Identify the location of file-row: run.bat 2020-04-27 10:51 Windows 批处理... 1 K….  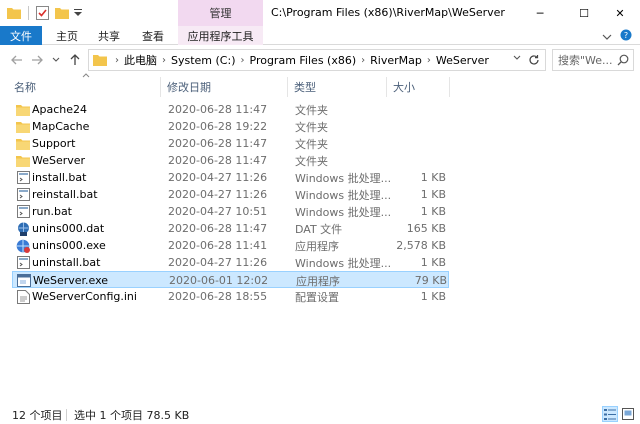
(230, 211).